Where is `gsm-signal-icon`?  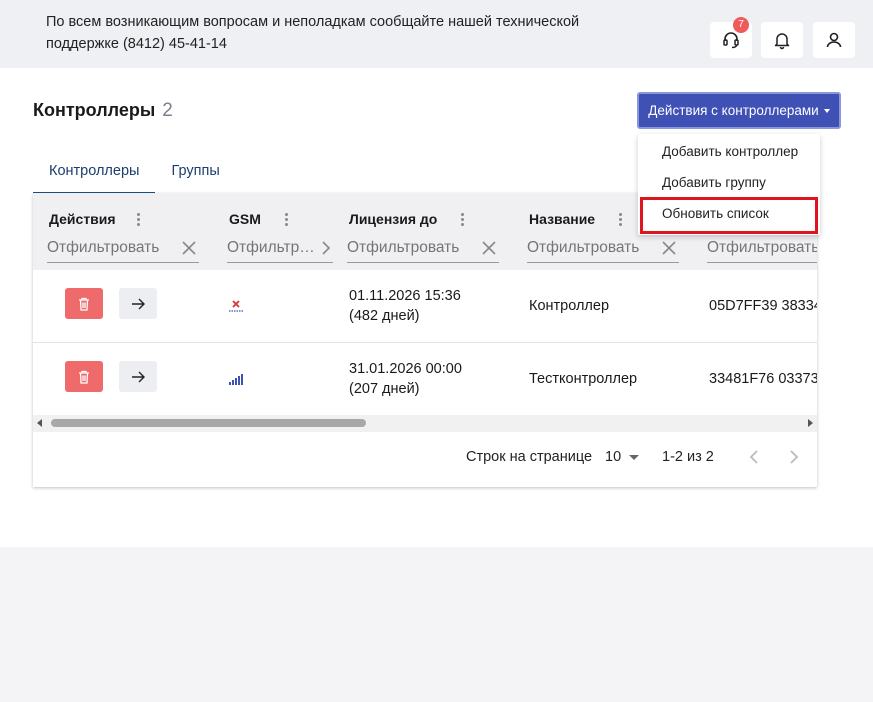 gsm-signal-icon is located at coordinates (236, 379).